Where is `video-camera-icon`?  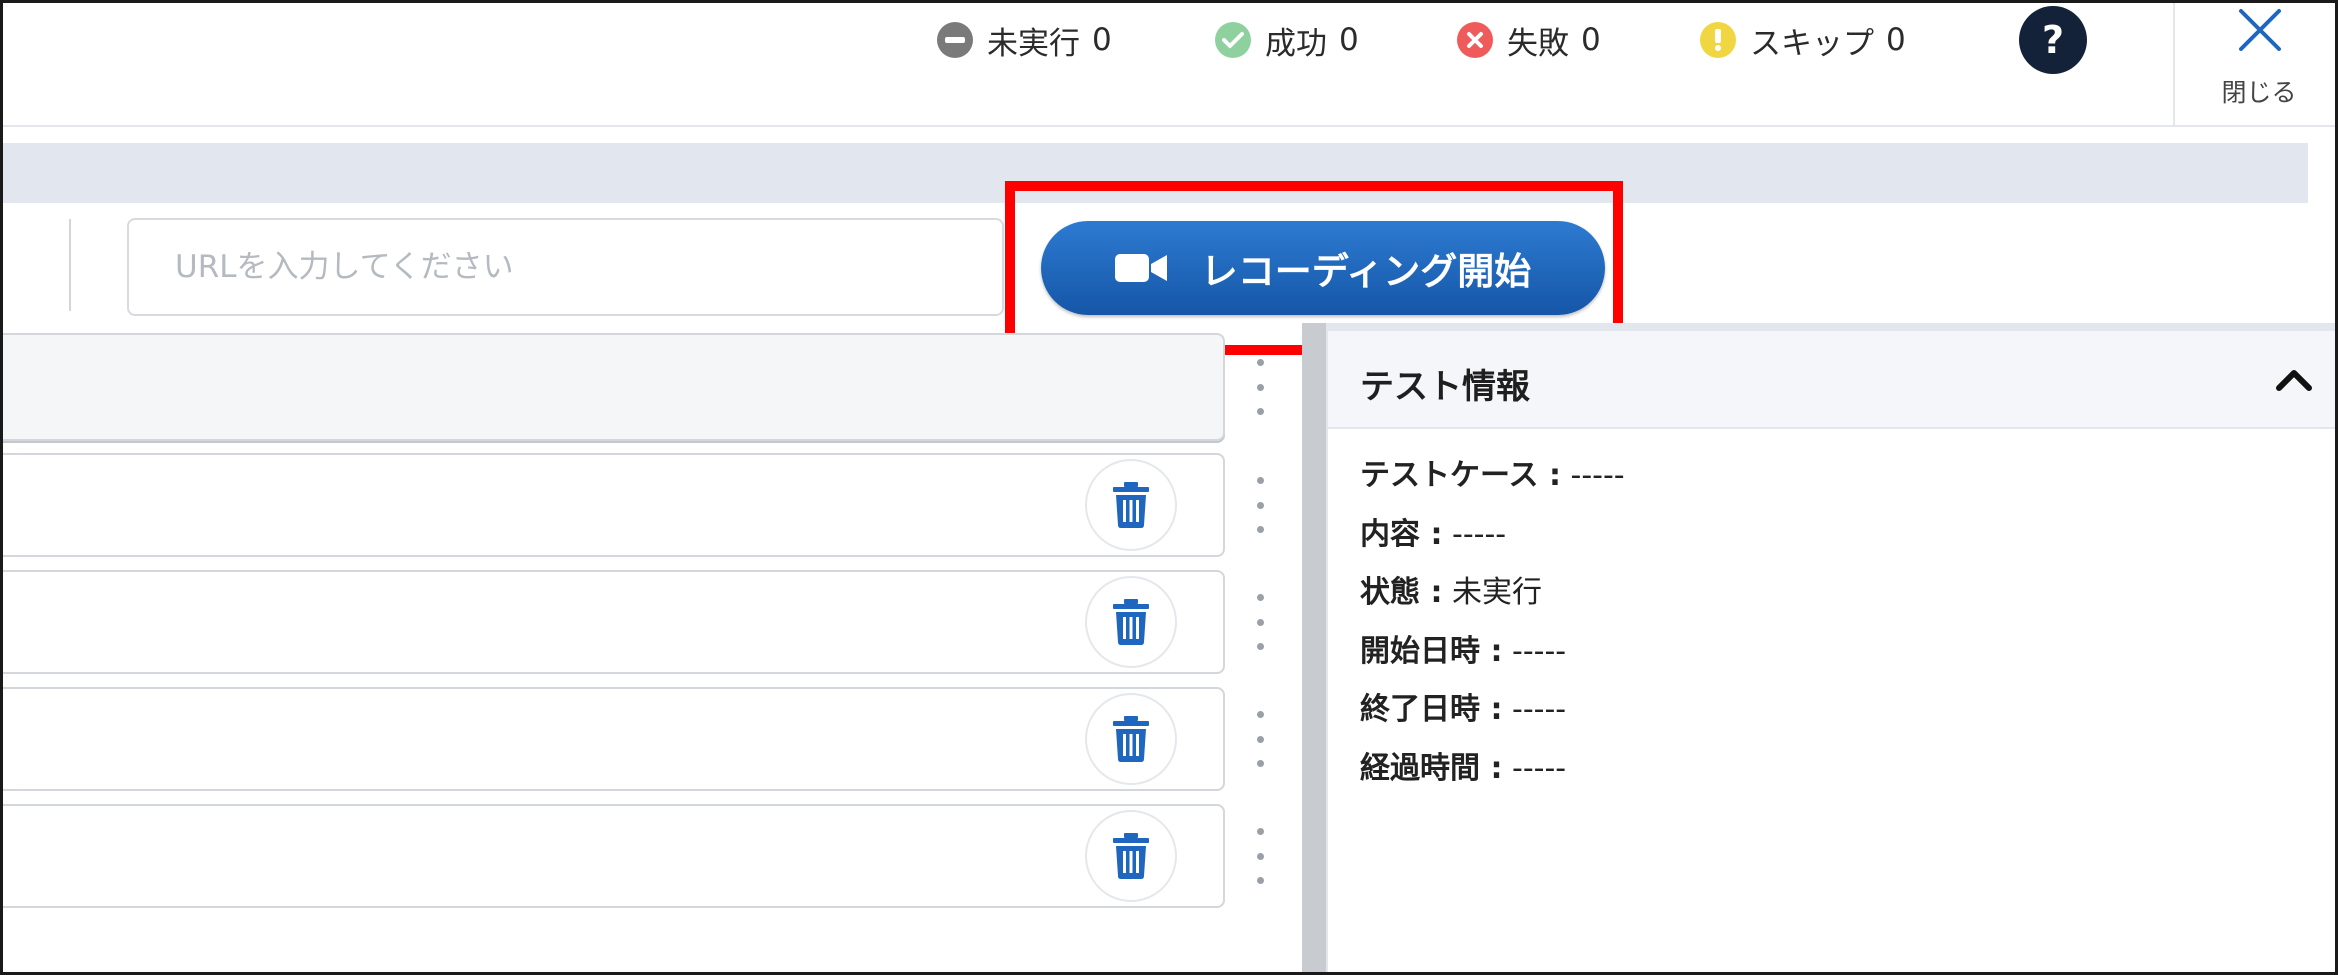 video-camera-icon is located at coordinates (1140, 268).